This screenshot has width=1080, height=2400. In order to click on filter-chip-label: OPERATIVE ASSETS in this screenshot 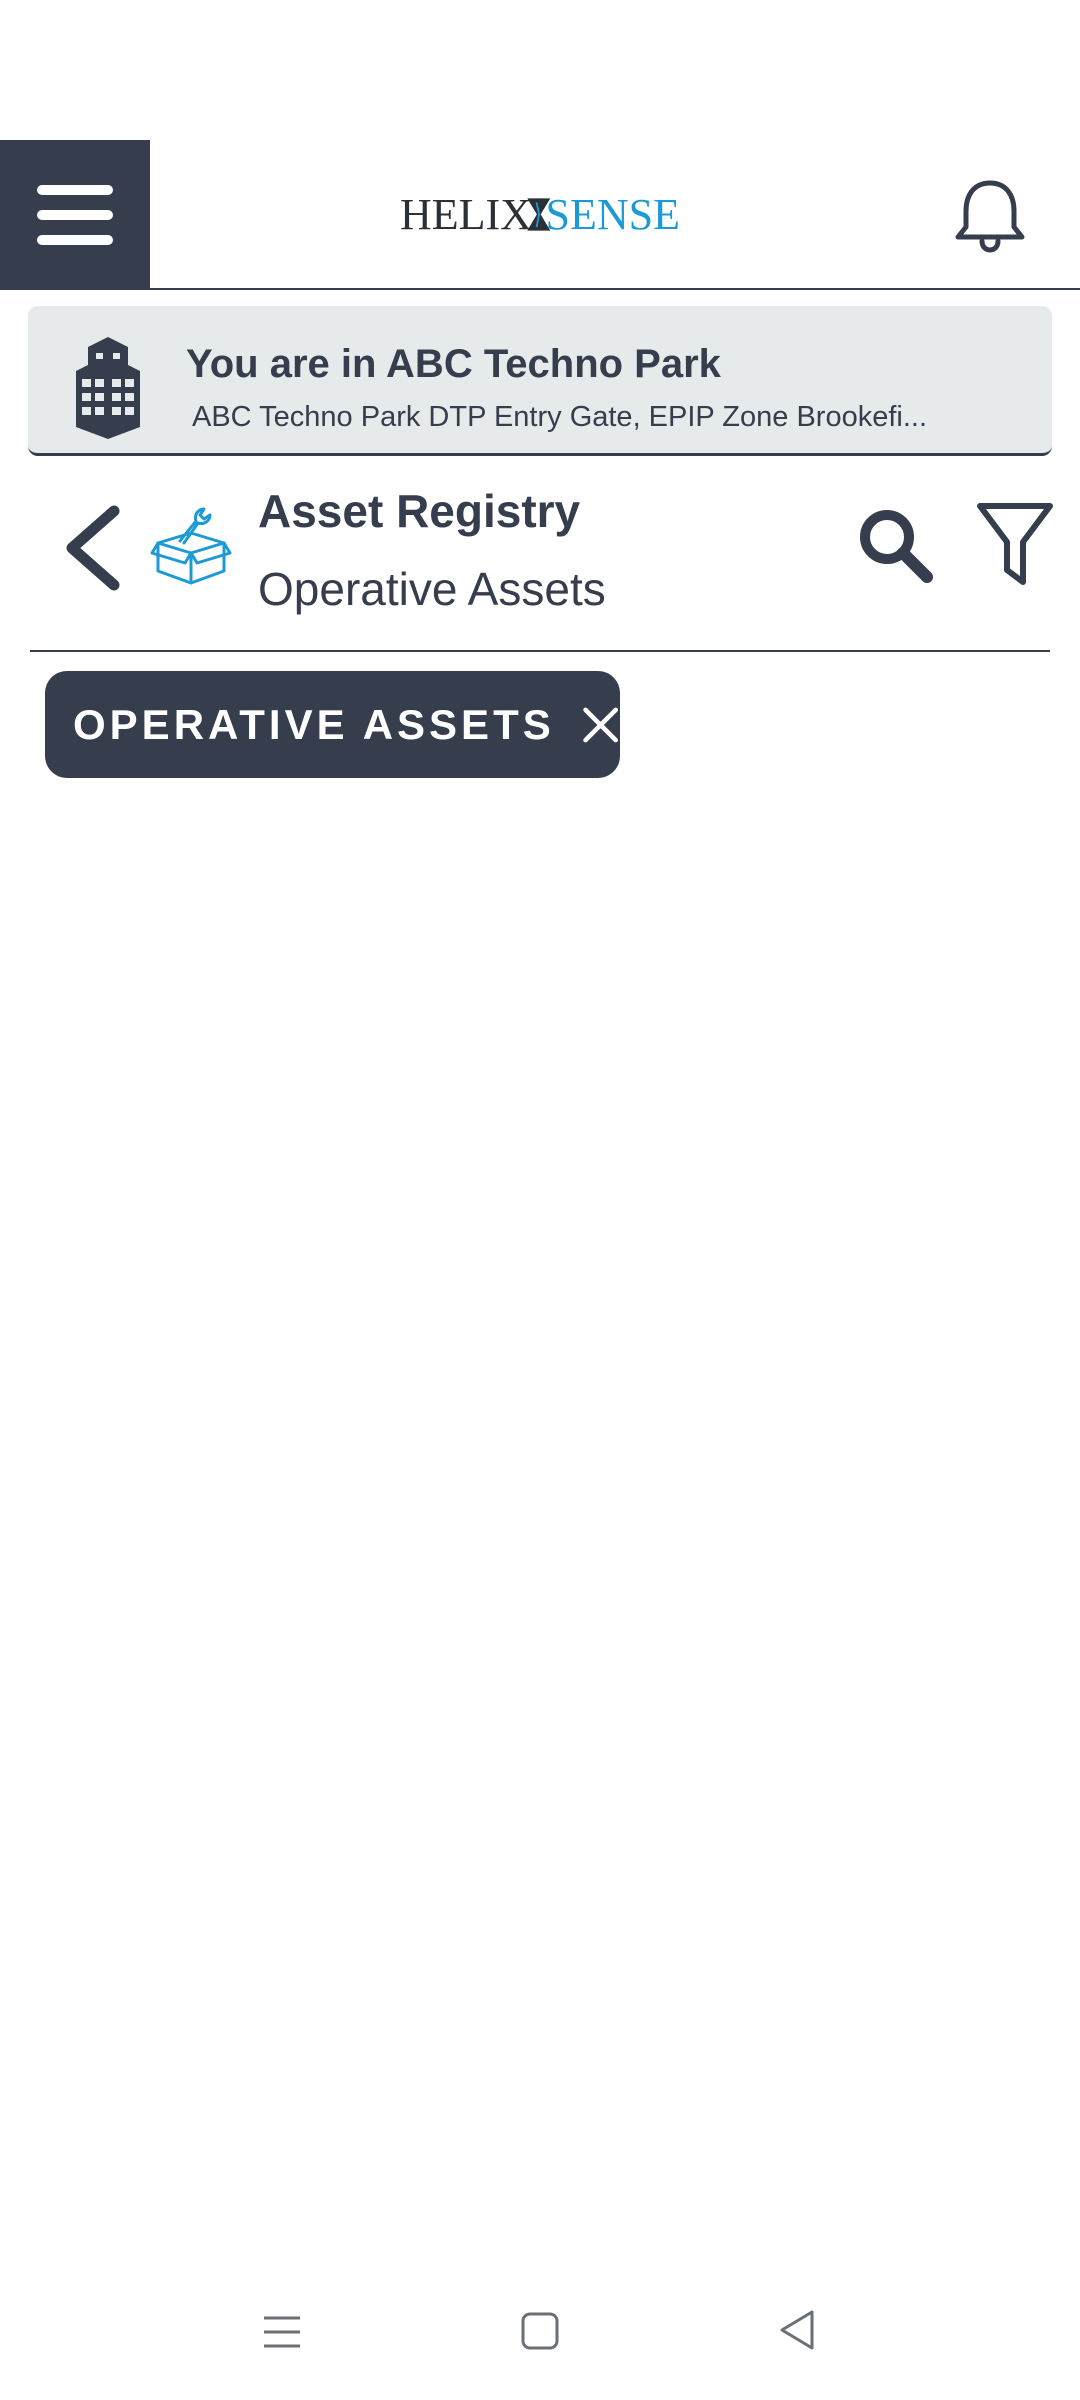, I will do `click(314, 724)`.